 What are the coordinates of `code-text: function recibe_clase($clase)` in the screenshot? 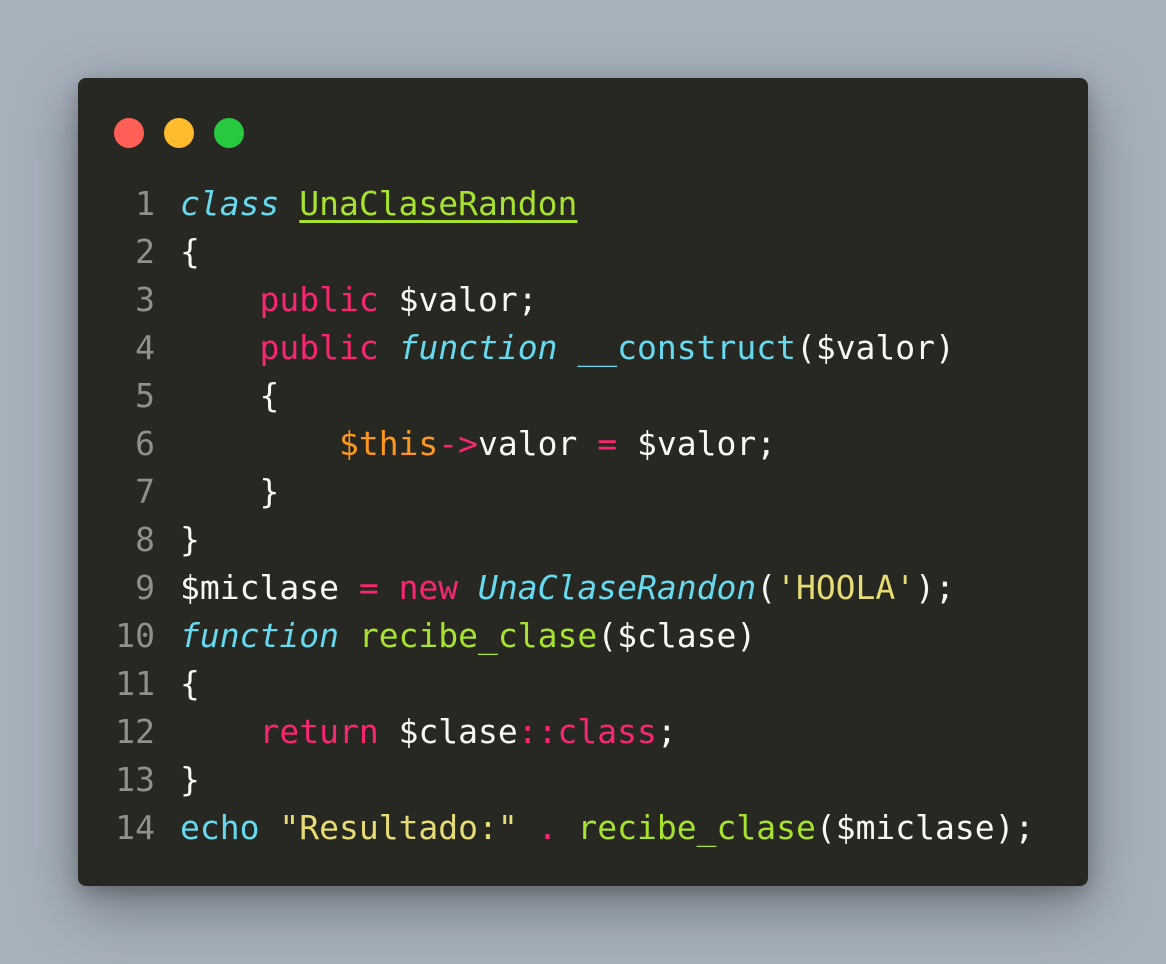 It's located at (621, 636).